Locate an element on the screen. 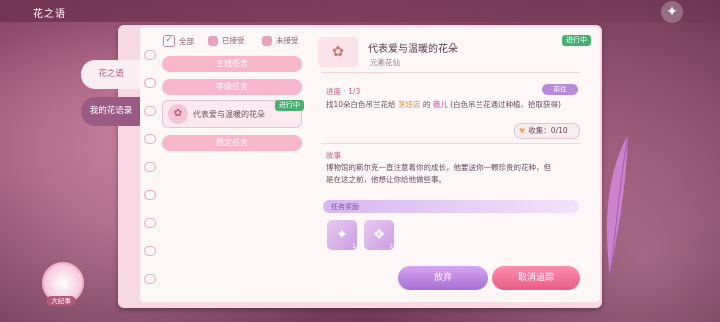 The height and width of the screenshot is (322, 720). page-title: 花之语 is located at coordinates (49, 14).